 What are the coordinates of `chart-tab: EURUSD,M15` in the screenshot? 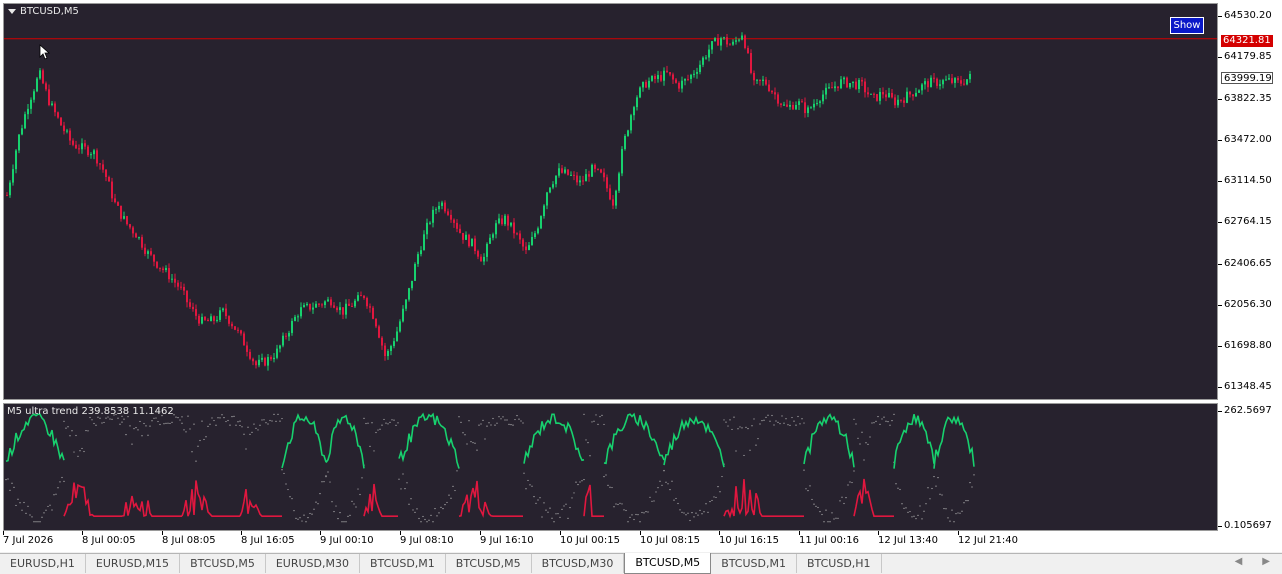 It's located at (133, 563).